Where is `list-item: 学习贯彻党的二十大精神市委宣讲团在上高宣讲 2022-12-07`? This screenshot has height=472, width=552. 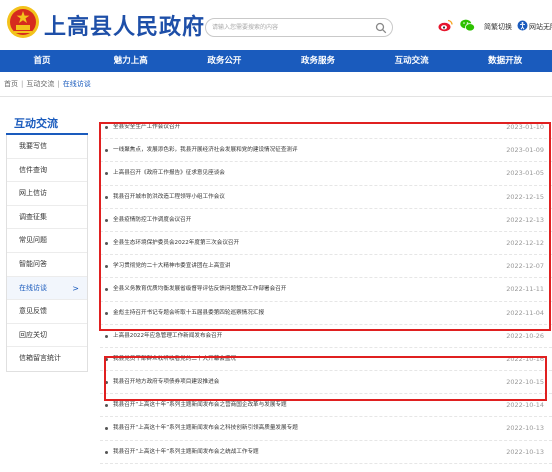
list-item: 学习贯彻党的二十大精神市委宣讲团在上高宣讲 2022-12-07 is located at coordinates (326, 267).